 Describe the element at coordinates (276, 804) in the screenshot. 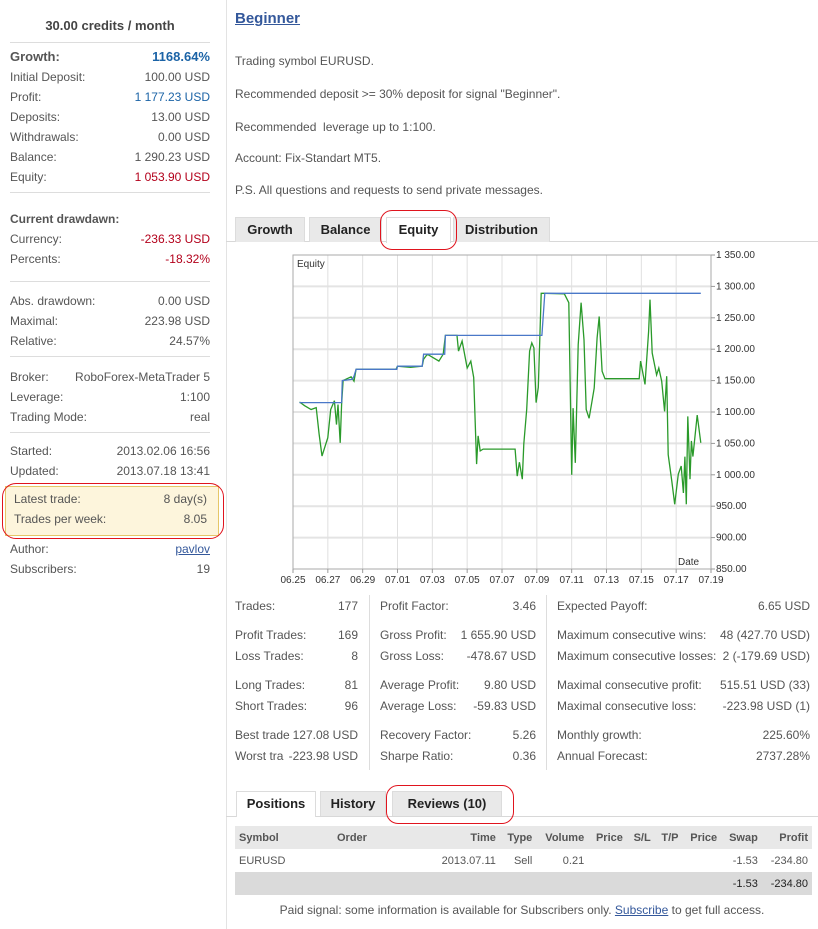

I see `tab-positions: Positions` at that location.